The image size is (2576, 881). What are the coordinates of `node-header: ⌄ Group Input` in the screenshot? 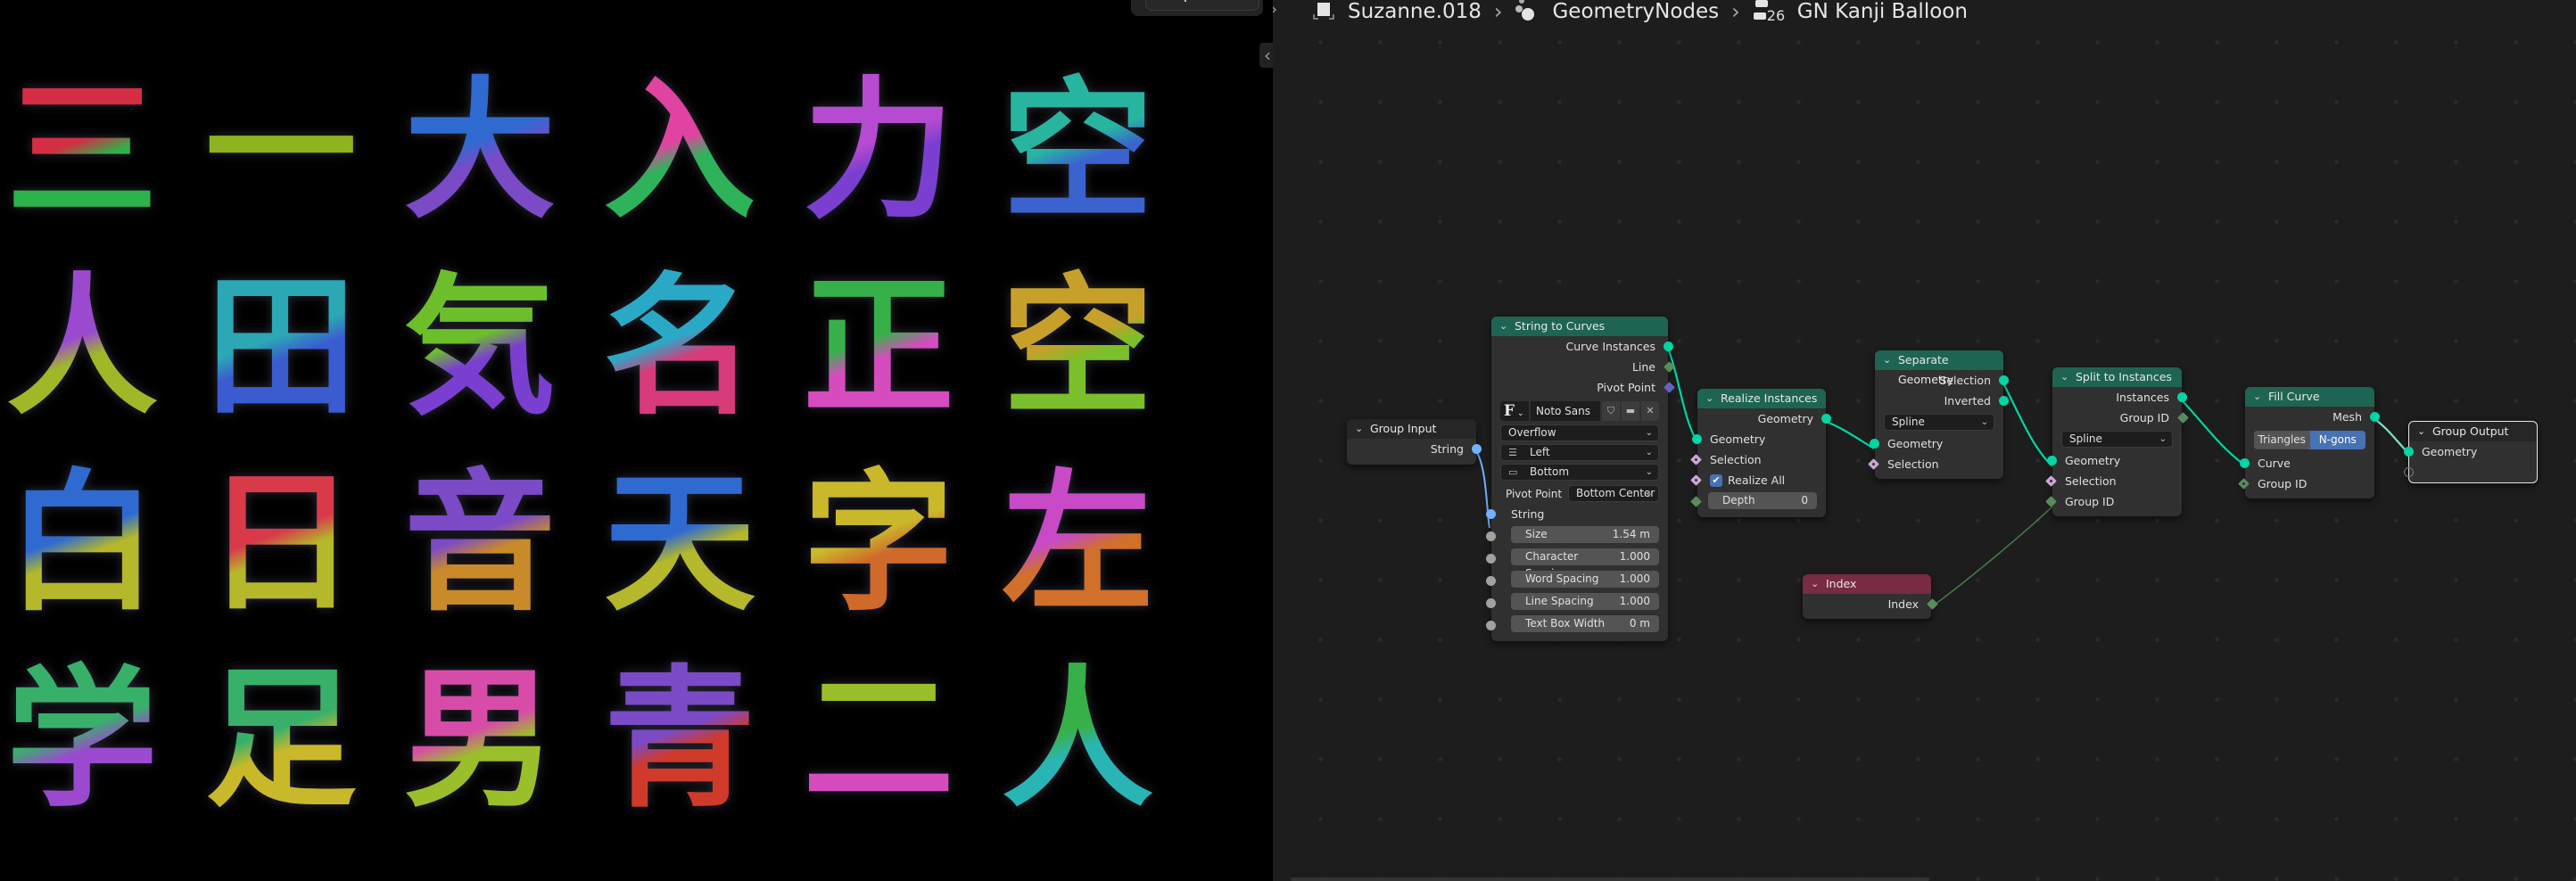 It's located at (1412, 429).